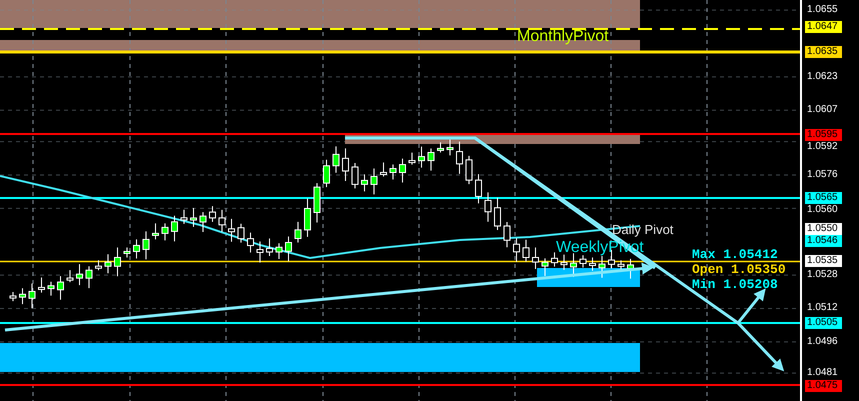 This screenshot has width=859, height=401. Describe the element at coordinates (823, 52) in the screenshot. I see `price-label: 1.0635` at that location.